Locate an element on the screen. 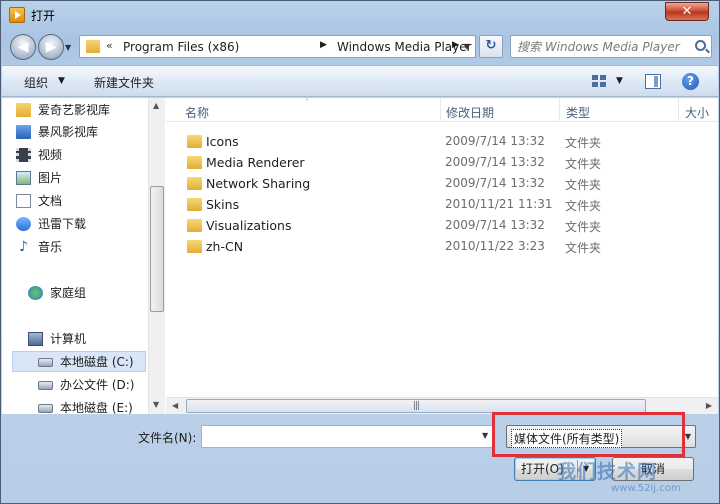 This screenshot has height=504, width=720. organize-button: 组织 is located at coordinates (36, 82).